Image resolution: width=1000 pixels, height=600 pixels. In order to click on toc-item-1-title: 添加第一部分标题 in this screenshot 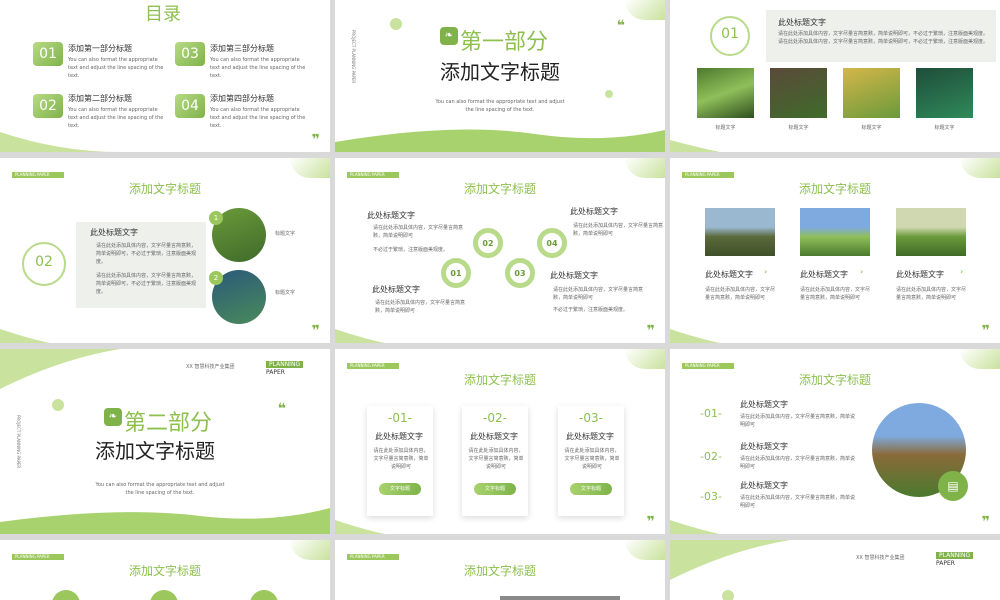, I will do `click(100, 48)`.